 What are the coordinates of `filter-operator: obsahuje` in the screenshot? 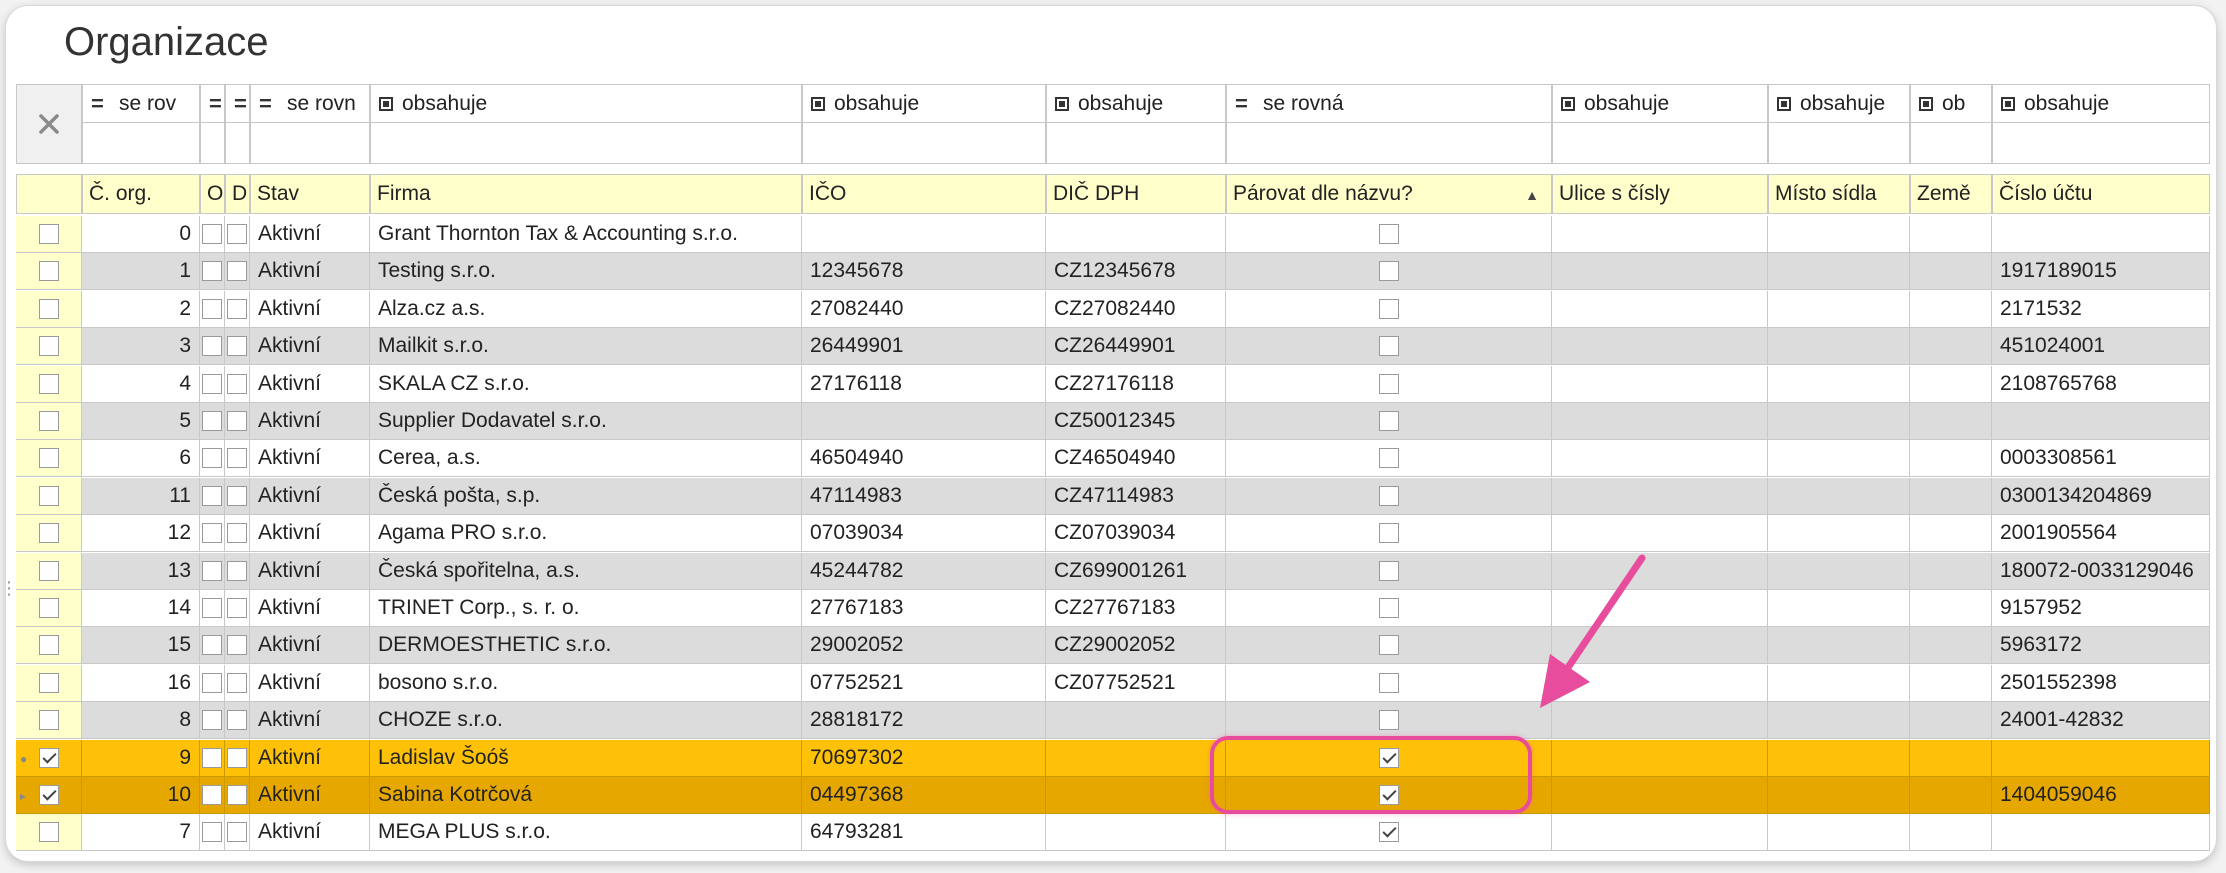 It's located at (586, 104).